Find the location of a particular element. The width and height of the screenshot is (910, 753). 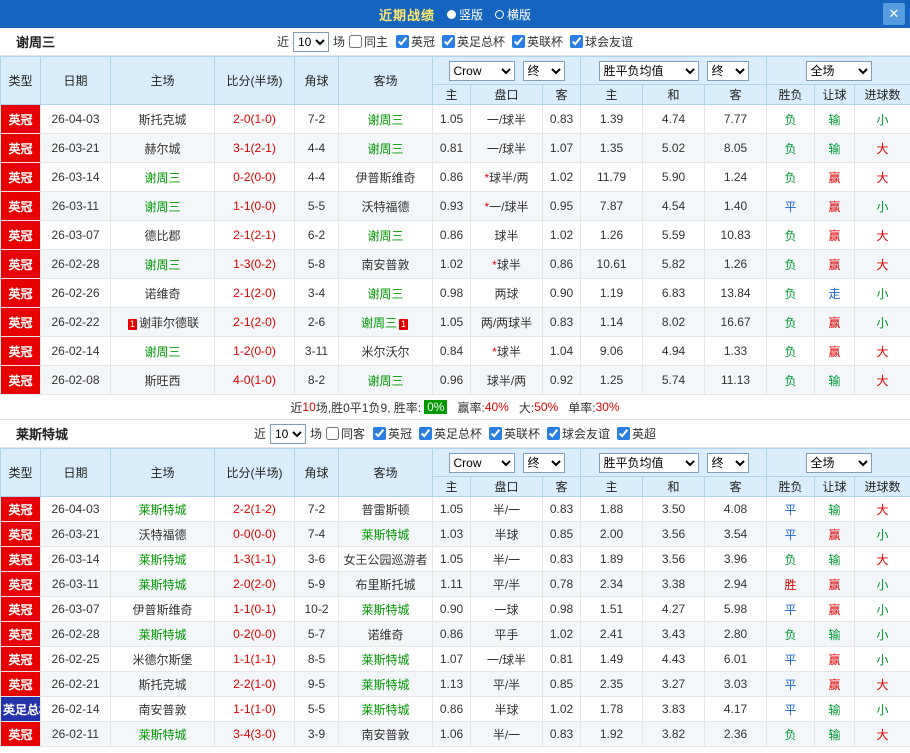

euro-draw-odds: 5.90 is located at coordinates (674, 177).